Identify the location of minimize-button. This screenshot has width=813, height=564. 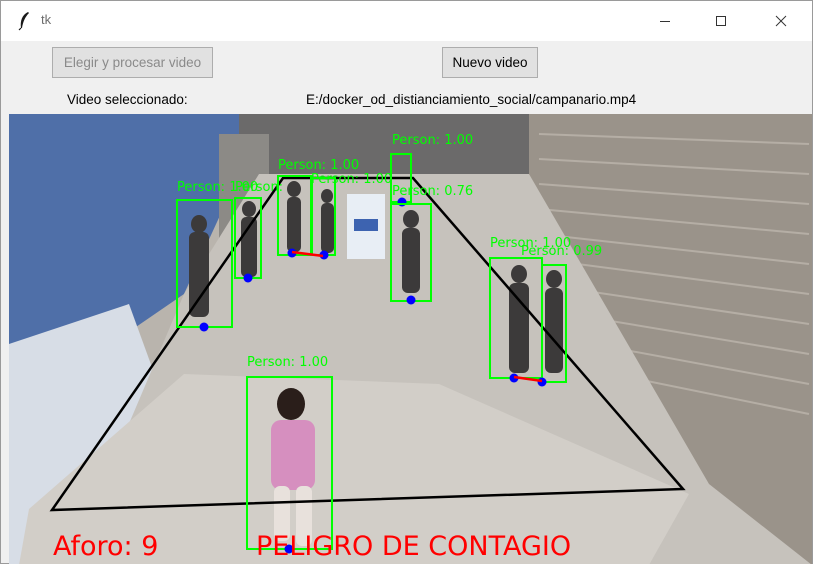
(665, 21).